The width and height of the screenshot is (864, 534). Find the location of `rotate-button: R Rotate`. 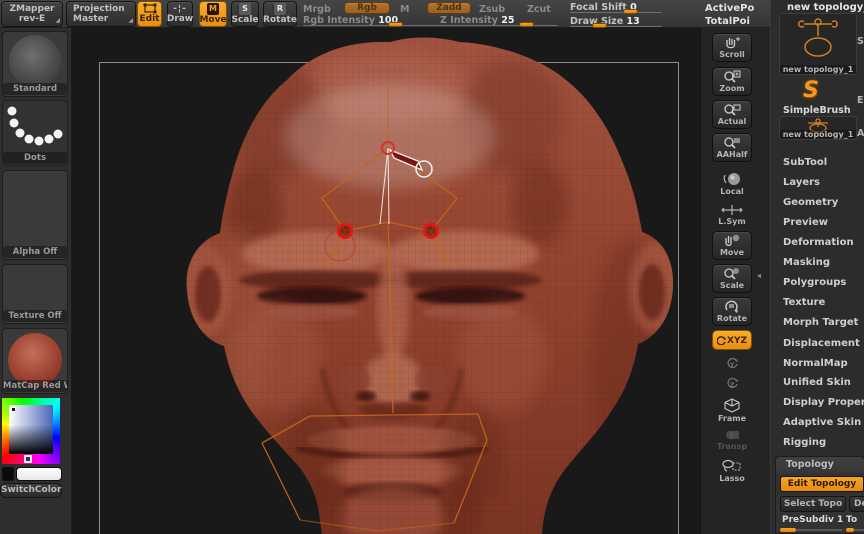

rotate-button: R Rotate is located at coordinates (280, 14).